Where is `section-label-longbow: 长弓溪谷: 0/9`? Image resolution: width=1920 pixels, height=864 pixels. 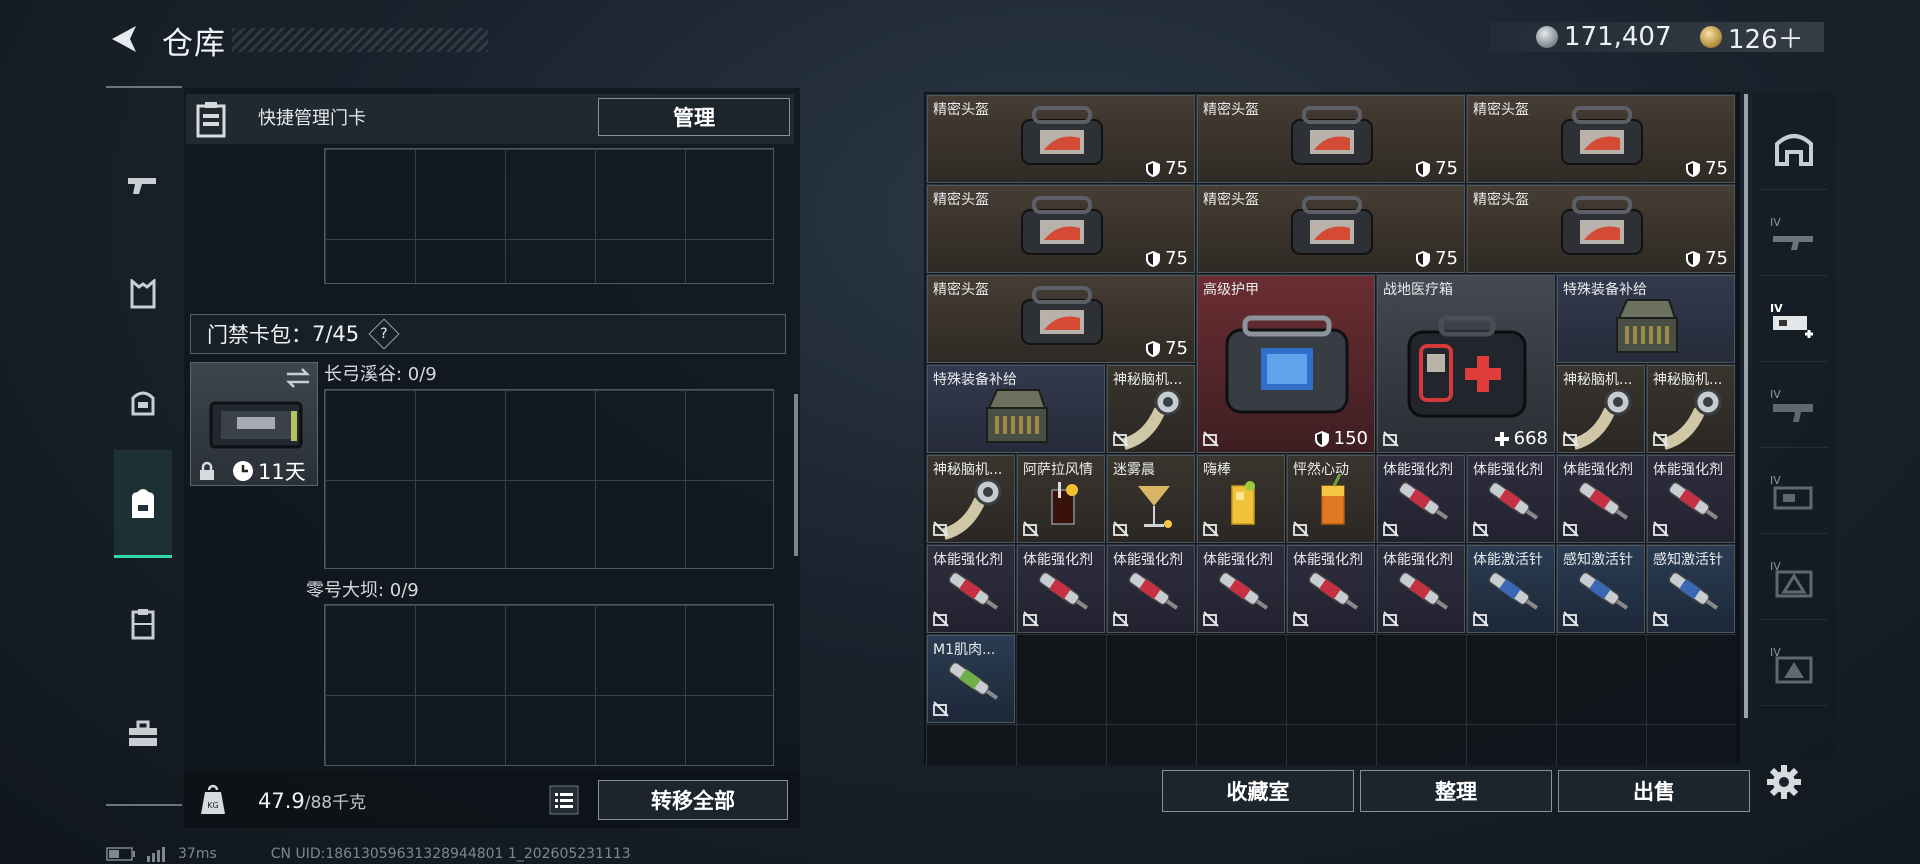 section-label-longbow: 长弓溪谷: 0/9 is located at coordinates (380, 374).